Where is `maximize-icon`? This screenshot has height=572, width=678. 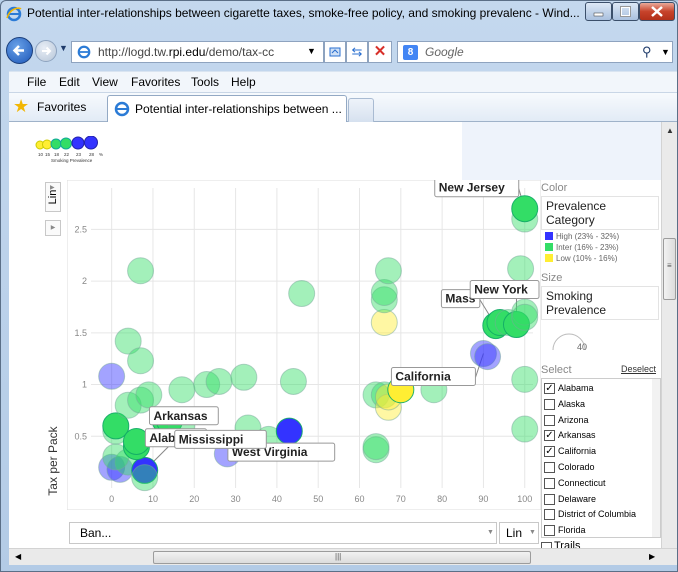 maximize-icon is located at coordinates (625, 11).